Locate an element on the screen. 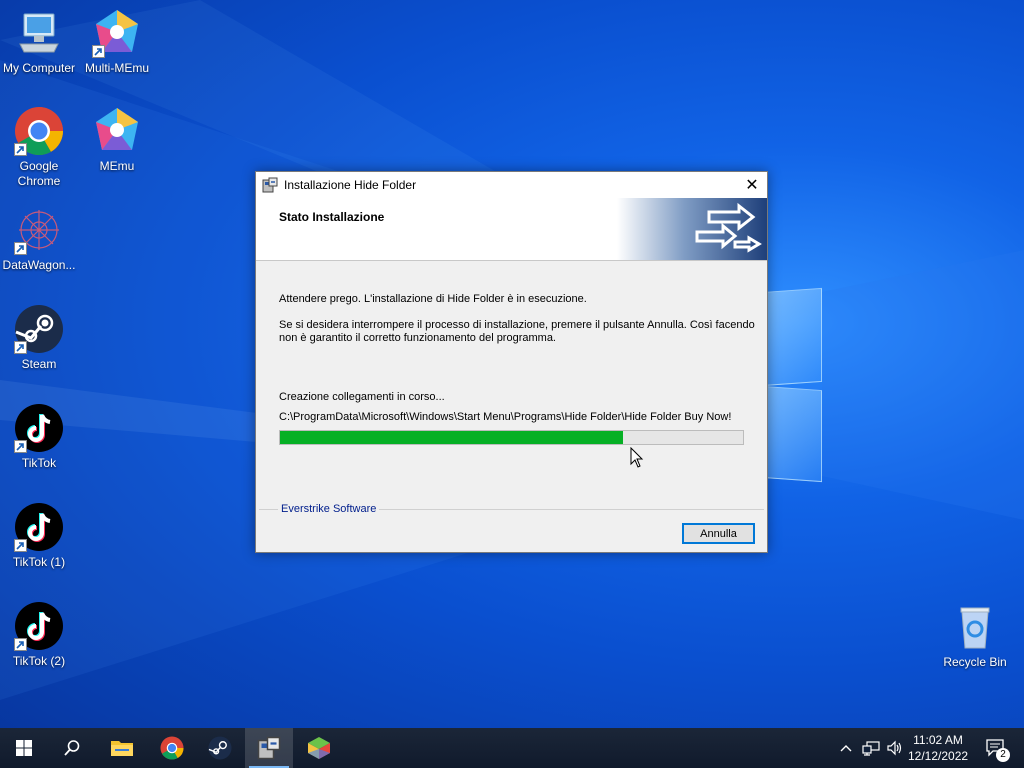 The height and width of the screenshot is (768, 1024). file-explorer-icon is located at coordinates (122, 748).